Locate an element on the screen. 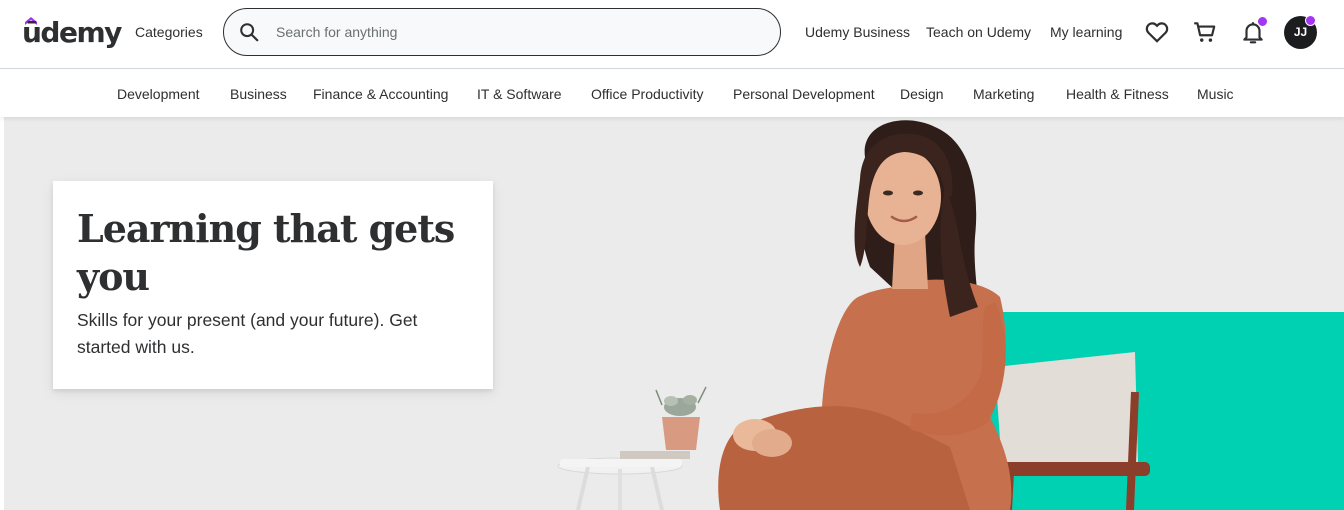 The width and height of the screenshot is (1344, 510). category-personal-development: Personal Development is located at coordinates (804, 94).